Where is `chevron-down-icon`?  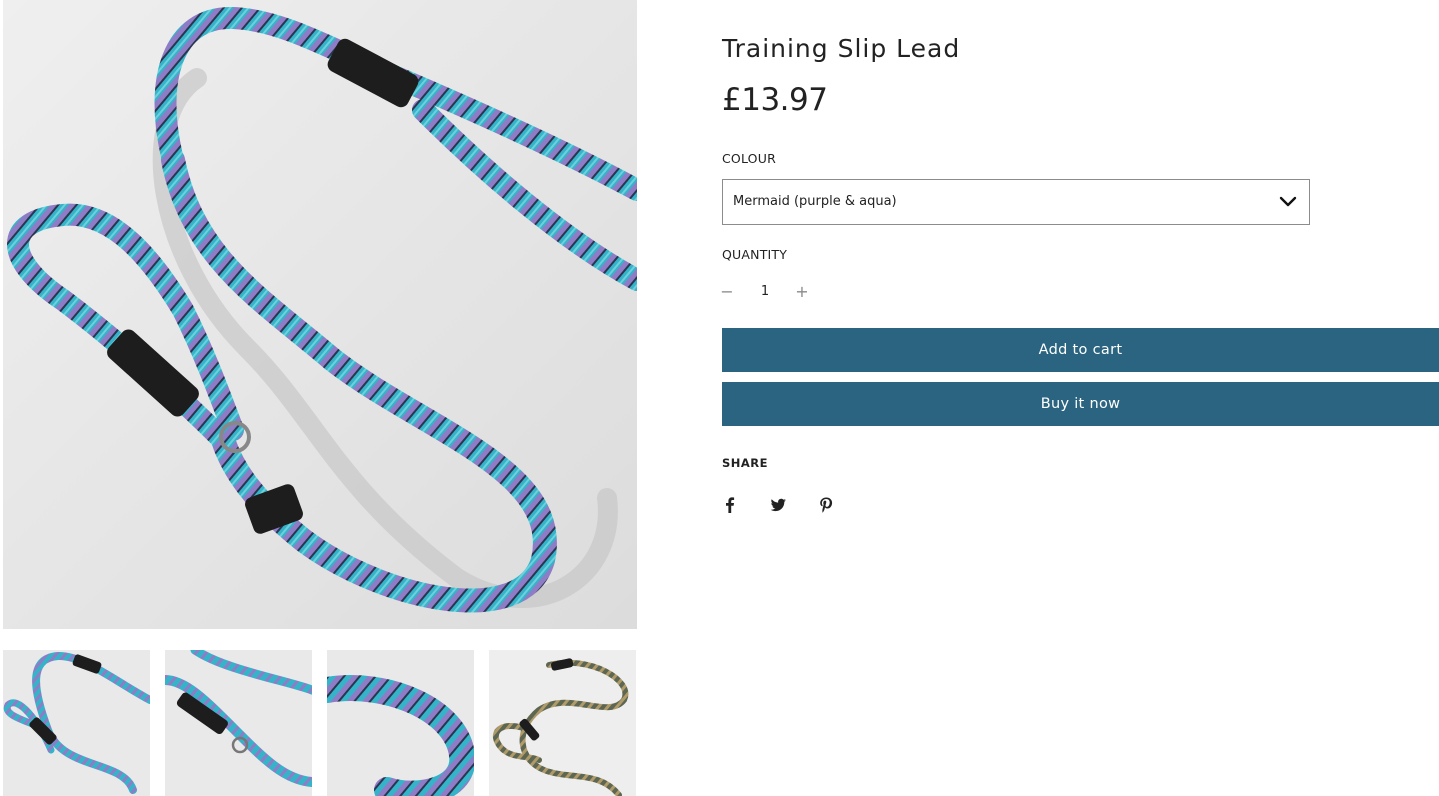
chevron-down-icon is located at coordinates (1288, 201).